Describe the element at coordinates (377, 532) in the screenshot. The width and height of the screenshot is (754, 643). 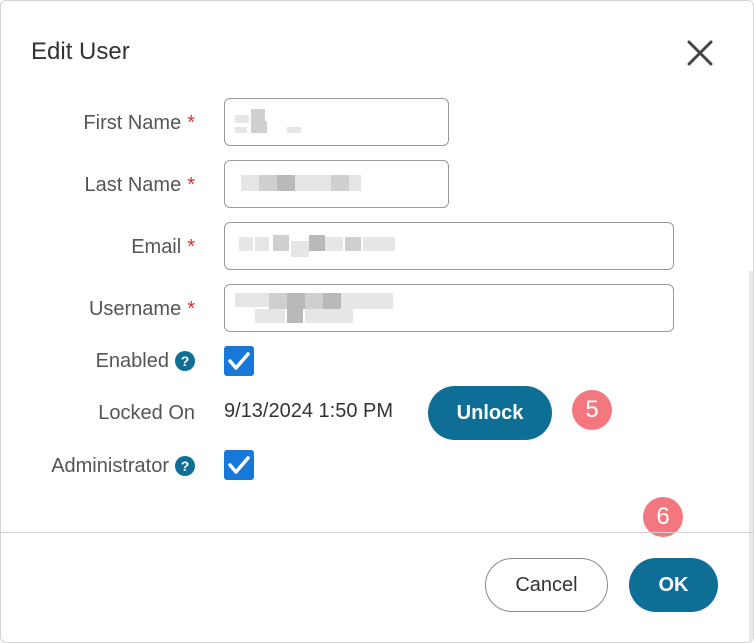
I see `footer-divider` at that location.